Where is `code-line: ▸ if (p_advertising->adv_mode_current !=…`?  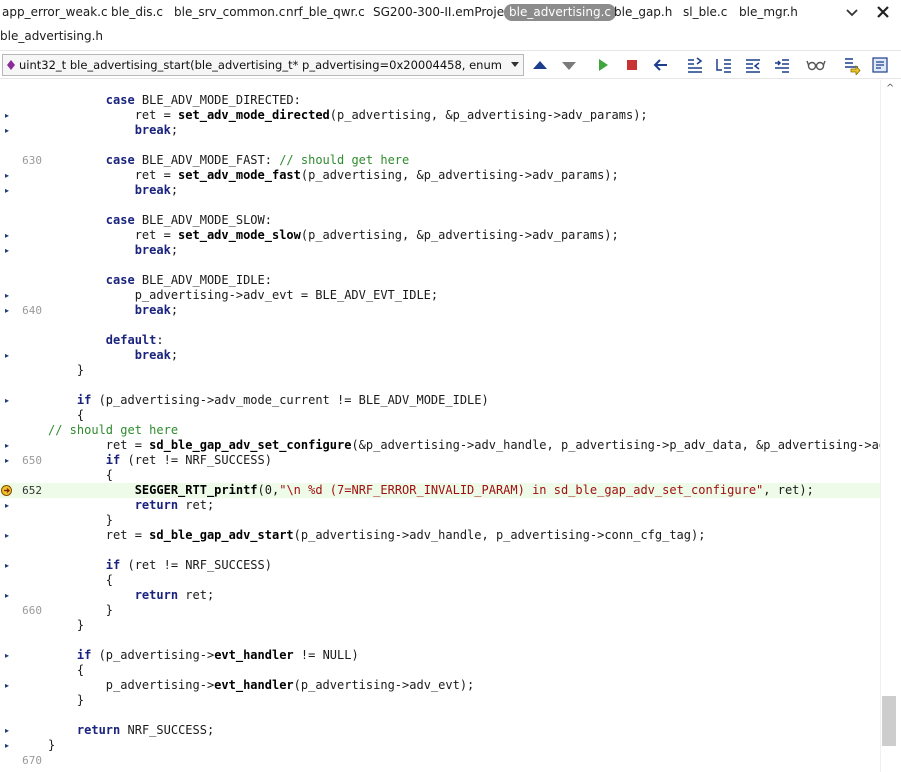 code-line: ▸ if (p_advertising->adv_mode_current !=… is located at coordinates (440, 400).